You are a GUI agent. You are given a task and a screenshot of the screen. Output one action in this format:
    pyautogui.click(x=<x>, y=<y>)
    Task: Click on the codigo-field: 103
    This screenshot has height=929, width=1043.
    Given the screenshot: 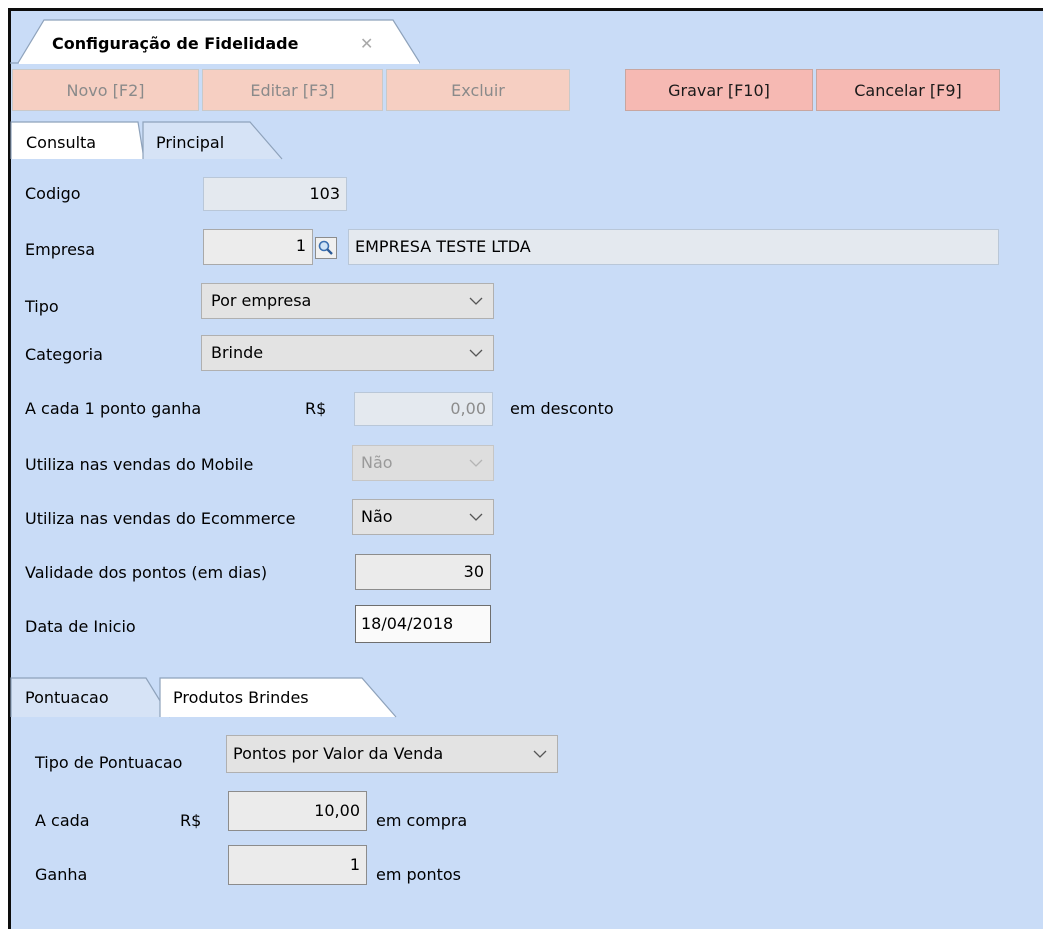 What is the action you would take?
    pyautogui.click(x=275, y=194)
    